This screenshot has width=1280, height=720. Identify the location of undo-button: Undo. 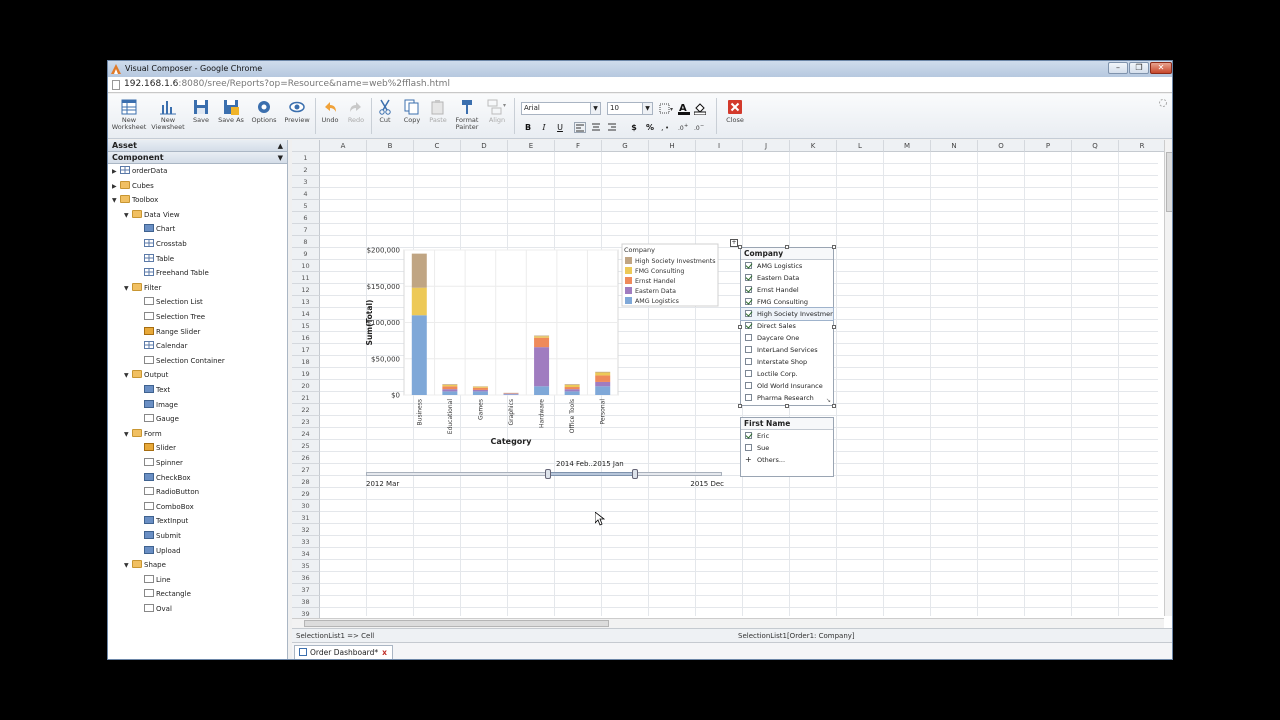
(330, 111).